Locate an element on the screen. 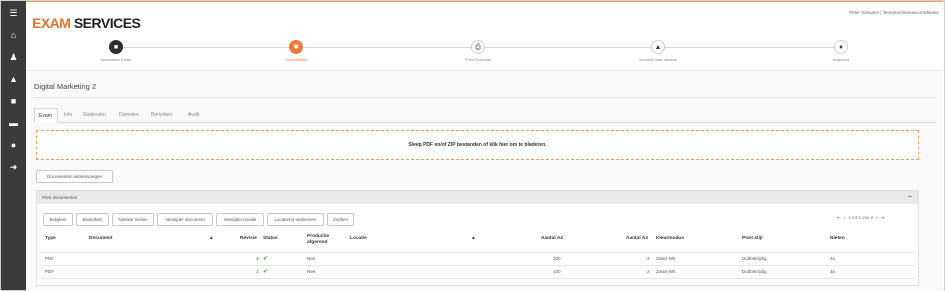 The width and height of the screenshot is (945, 291). tab-berichten: Berichten is located at coordinates (161, 115).